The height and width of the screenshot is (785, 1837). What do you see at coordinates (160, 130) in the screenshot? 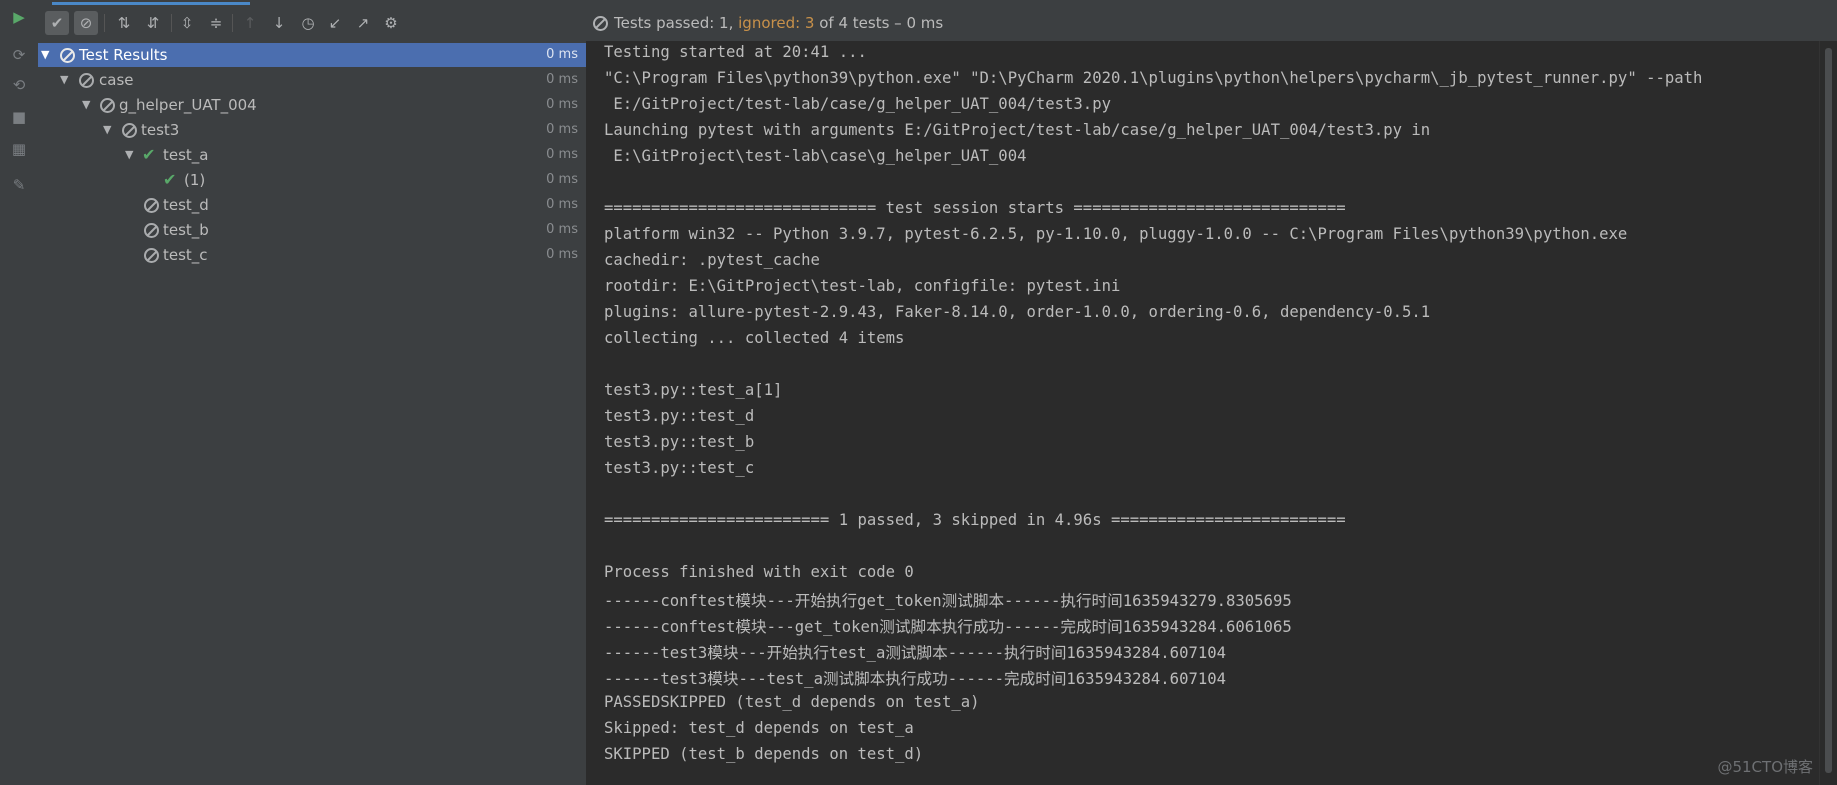
I see `tree-row-label: test3` at bounding box center [160, 130].